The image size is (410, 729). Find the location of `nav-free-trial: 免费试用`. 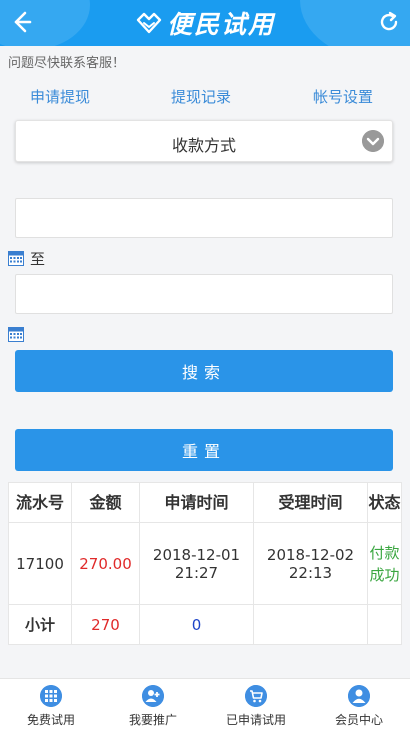

nav-free-trial: 免费试用 is located at coordinates (51, 704).